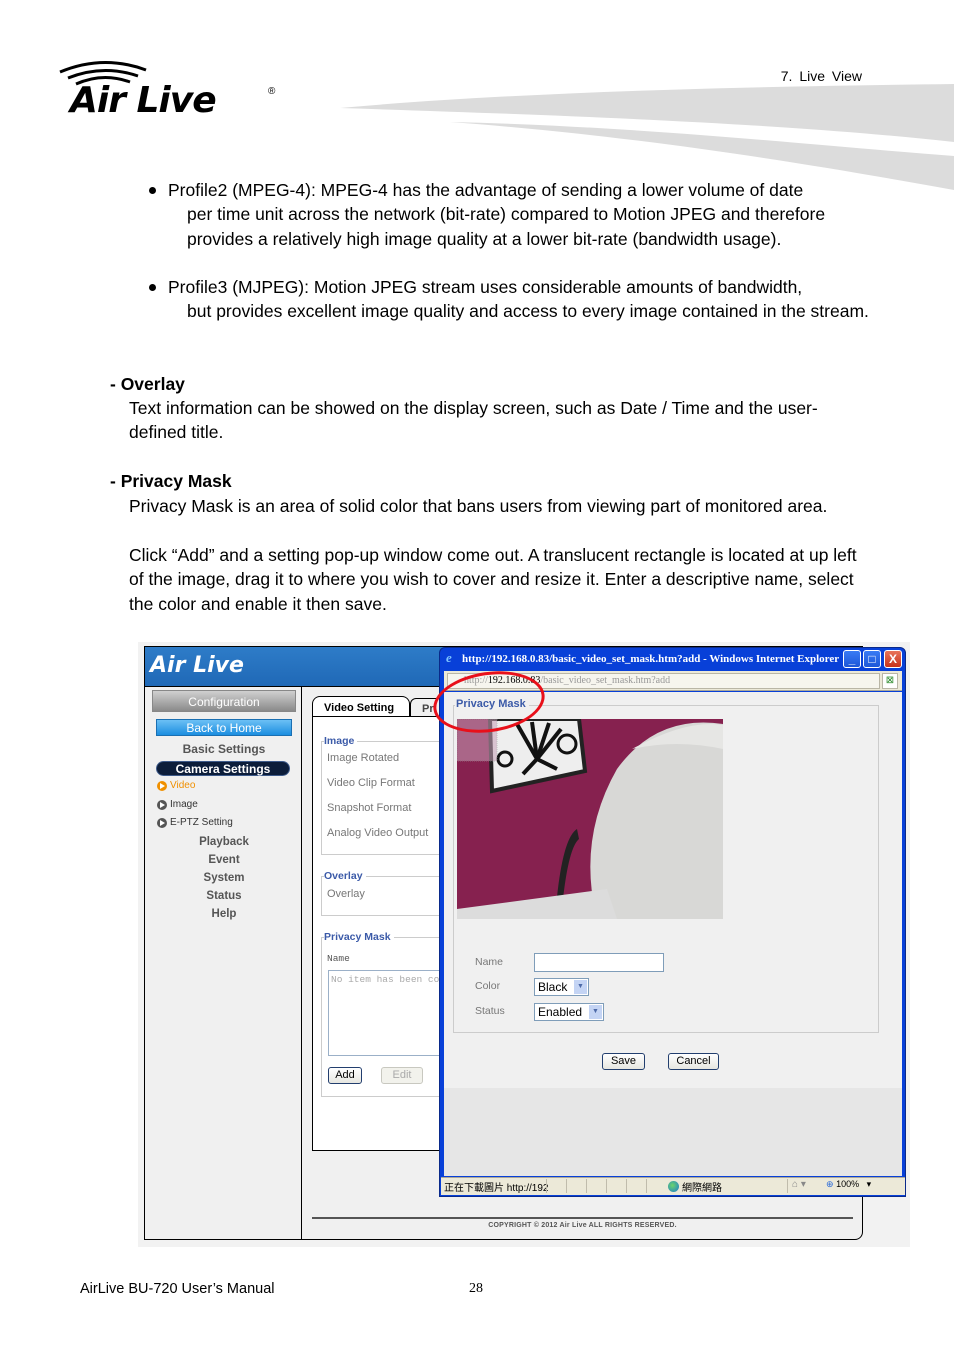 The height and width of the screenshot is (1350, 954). I want to click on sidebar-item-playback: Playback, so click(224, 842).